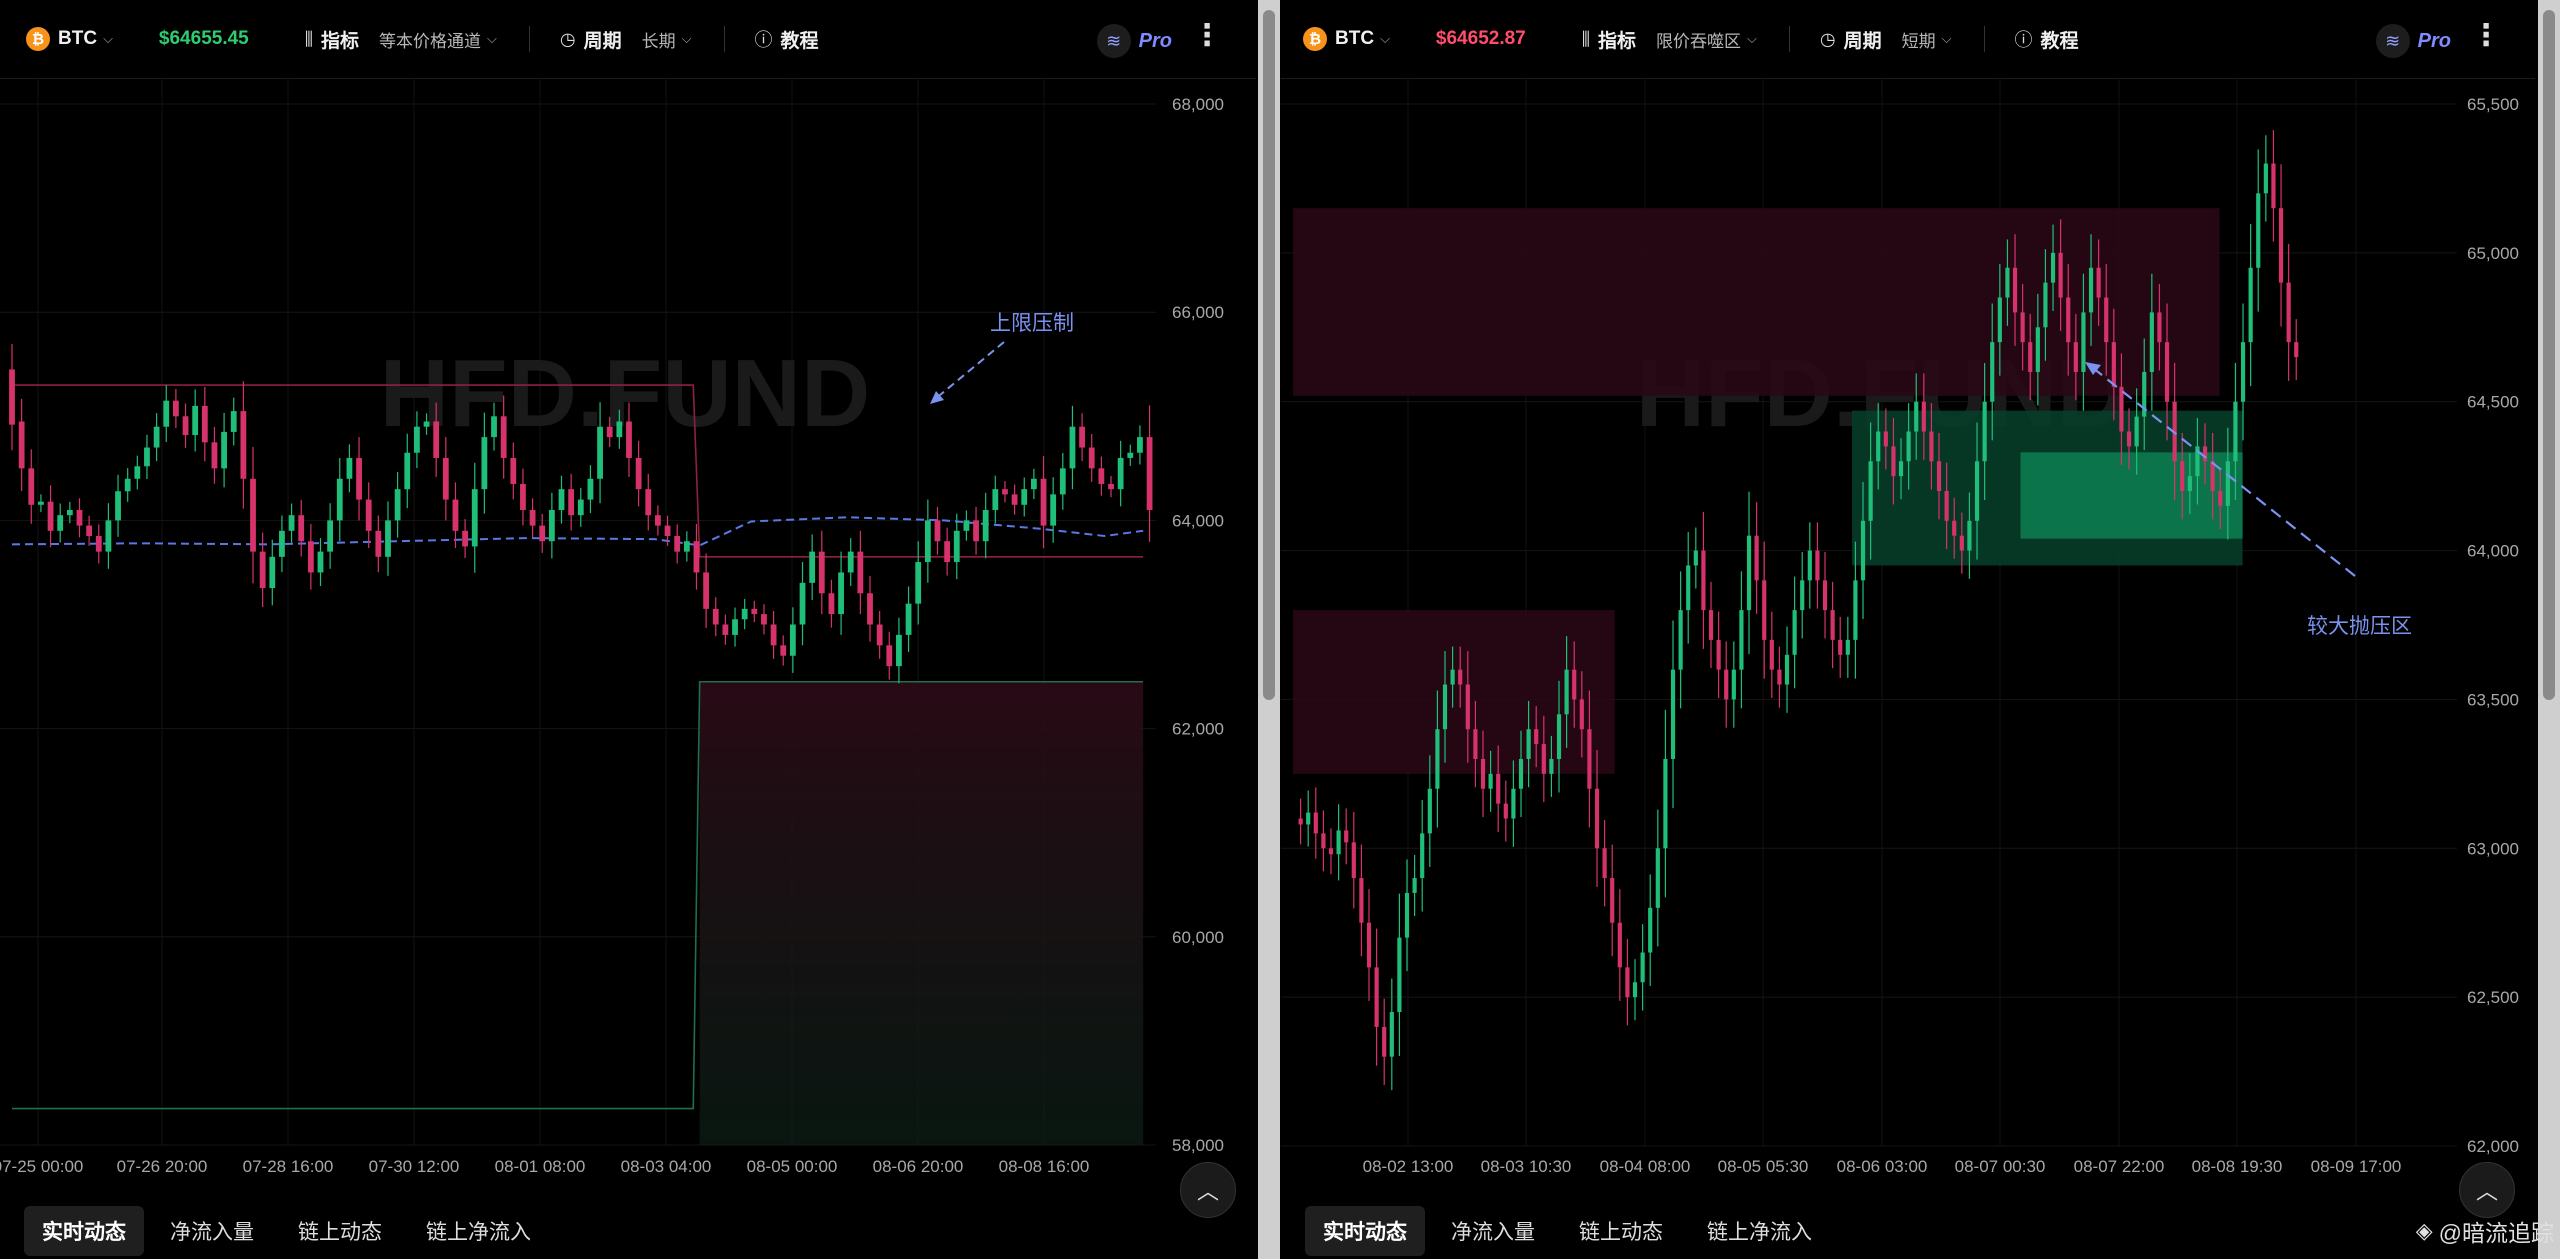 The image size is (2560, 1259). I want to click on right-scrollbar, so click(2549, 629).